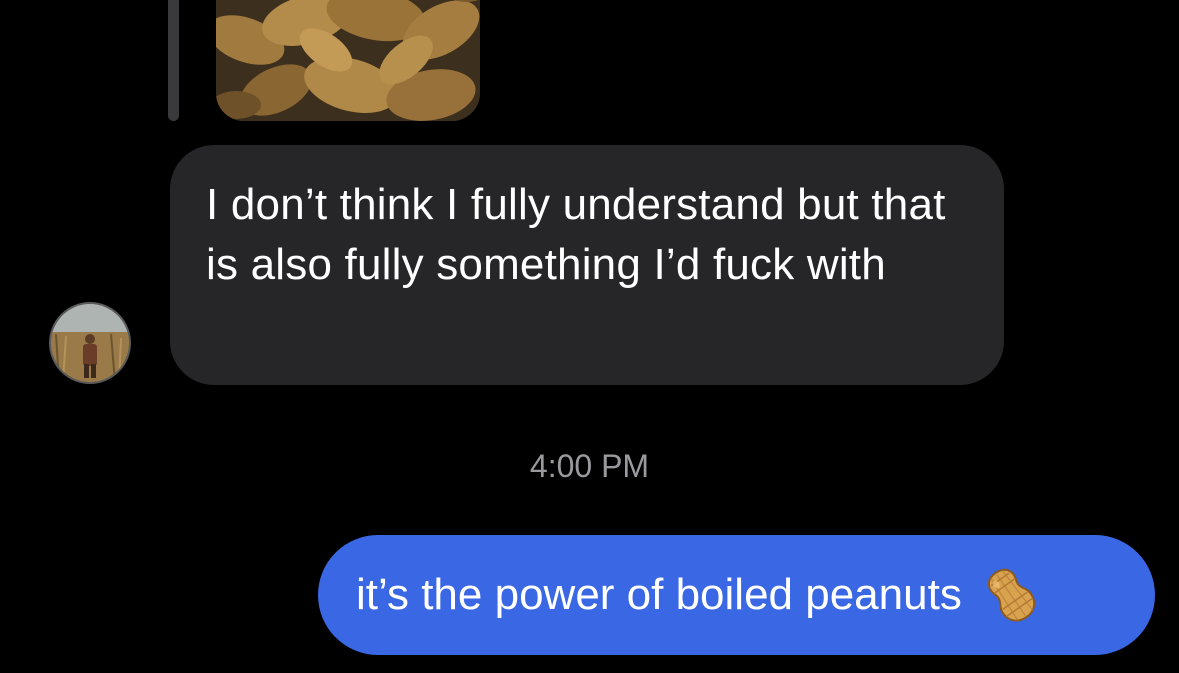  I want to click on reply-indicator-bar, so click(173, 60).